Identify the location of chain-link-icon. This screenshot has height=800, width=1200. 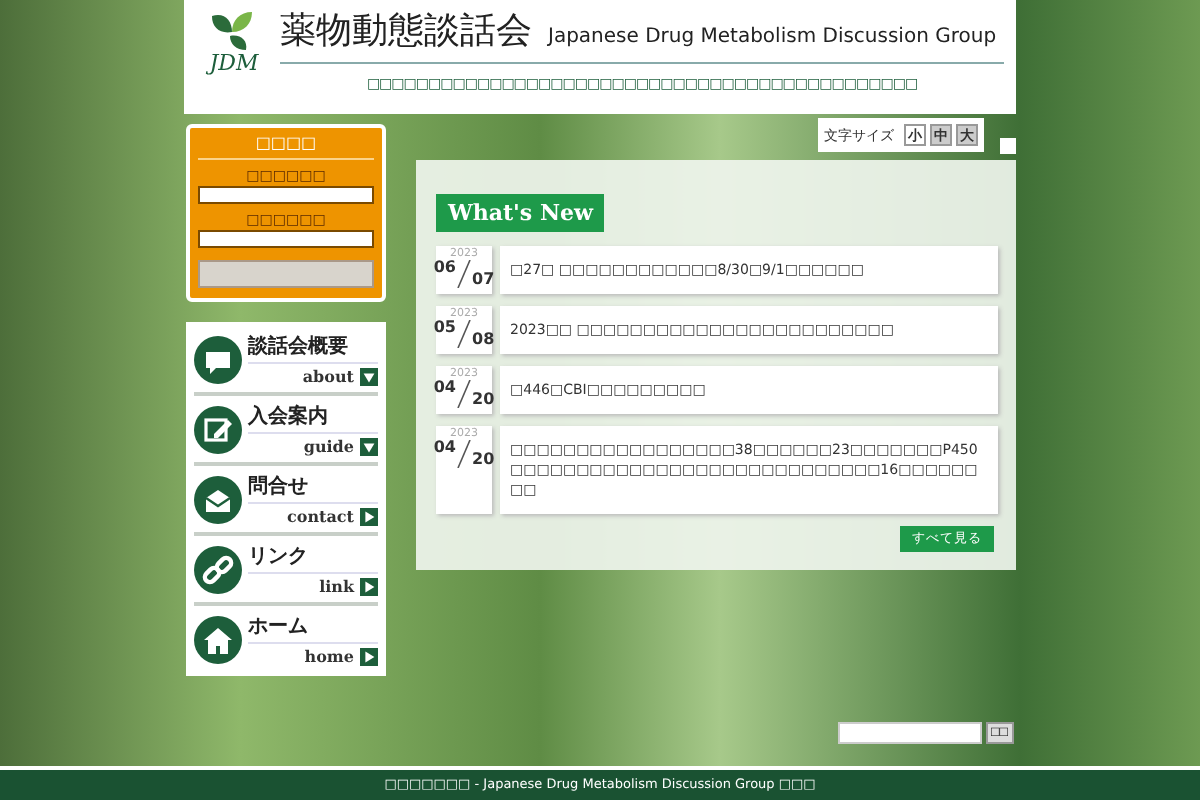
(218, 569).